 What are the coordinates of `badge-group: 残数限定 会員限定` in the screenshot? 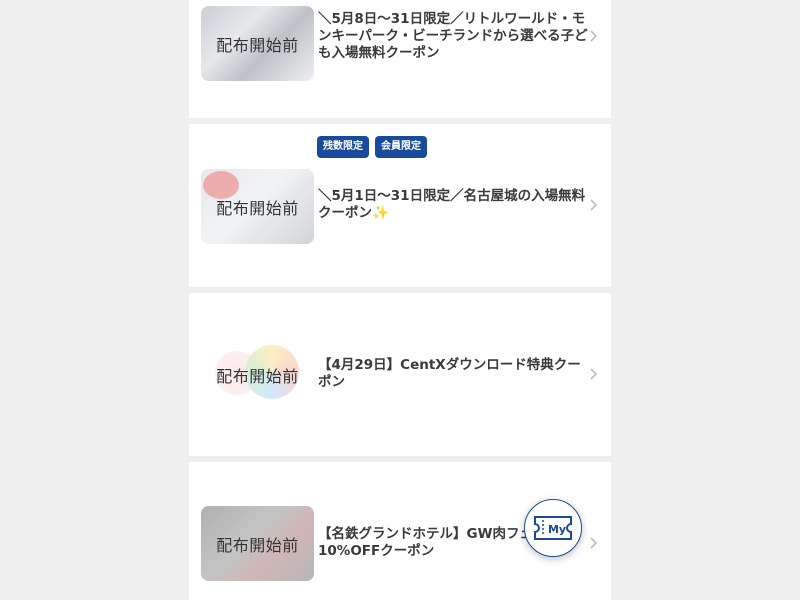 It's located at (372, 147).